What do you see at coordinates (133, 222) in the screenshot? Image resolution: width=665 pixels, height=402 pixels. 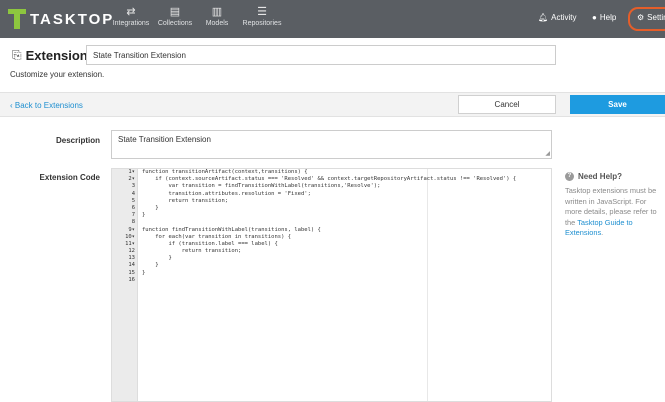 I see `line-number: 8` at bounding box center [133, 222].